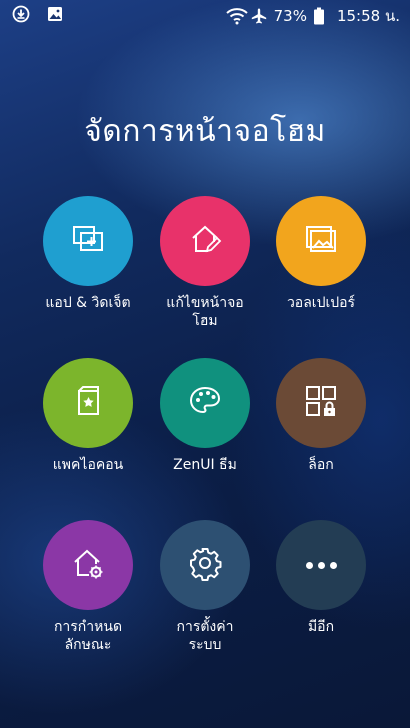 The width and height of the screenshot is (410, 728). I want to click on icon-pack-button, so click(88, 403).